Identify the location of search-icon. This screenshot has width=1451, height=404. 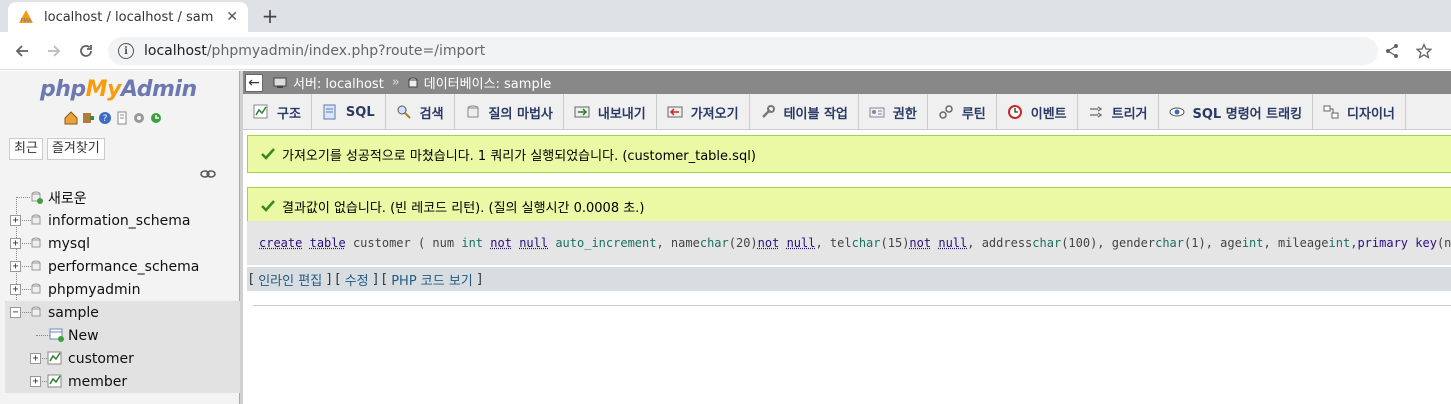
(404, 112).